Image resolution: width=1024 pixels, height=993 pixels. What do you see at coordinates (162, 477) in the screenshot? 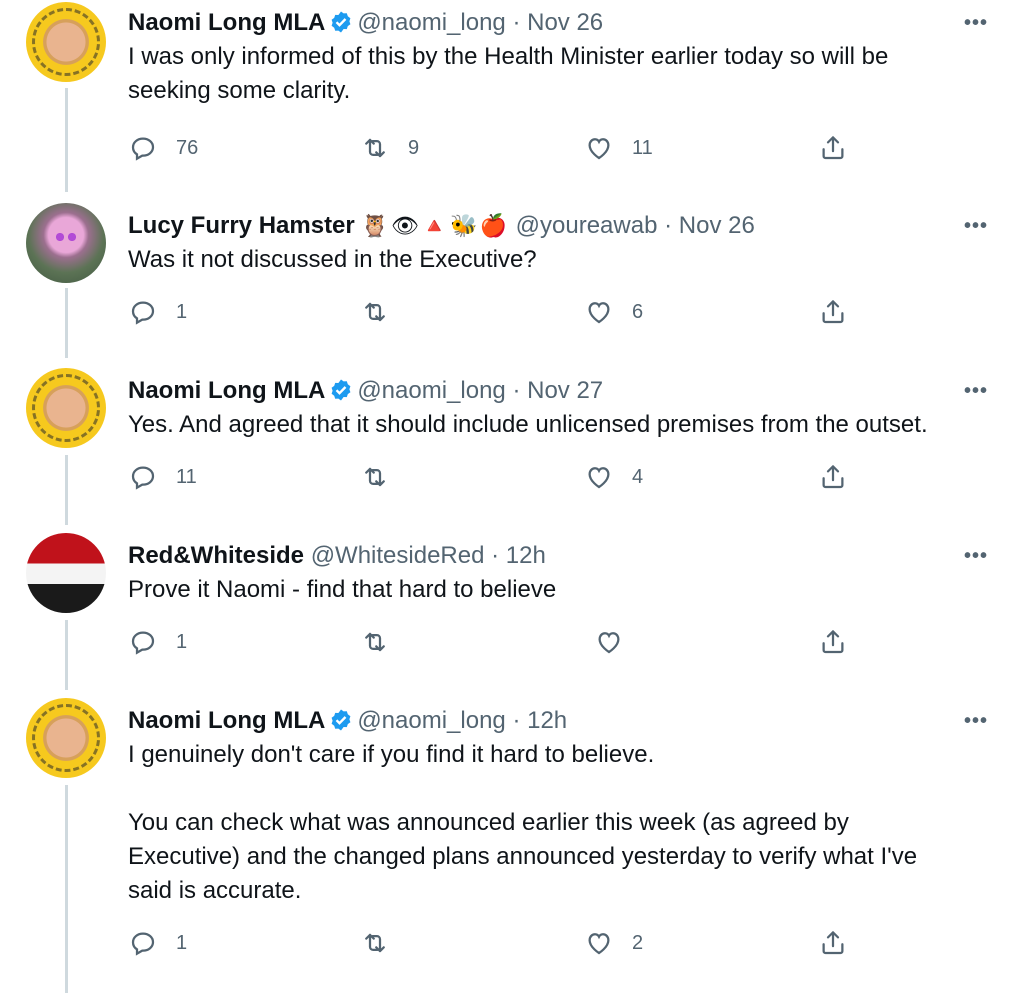
I see `reply-button: 11` at bounding box center [162, 477].